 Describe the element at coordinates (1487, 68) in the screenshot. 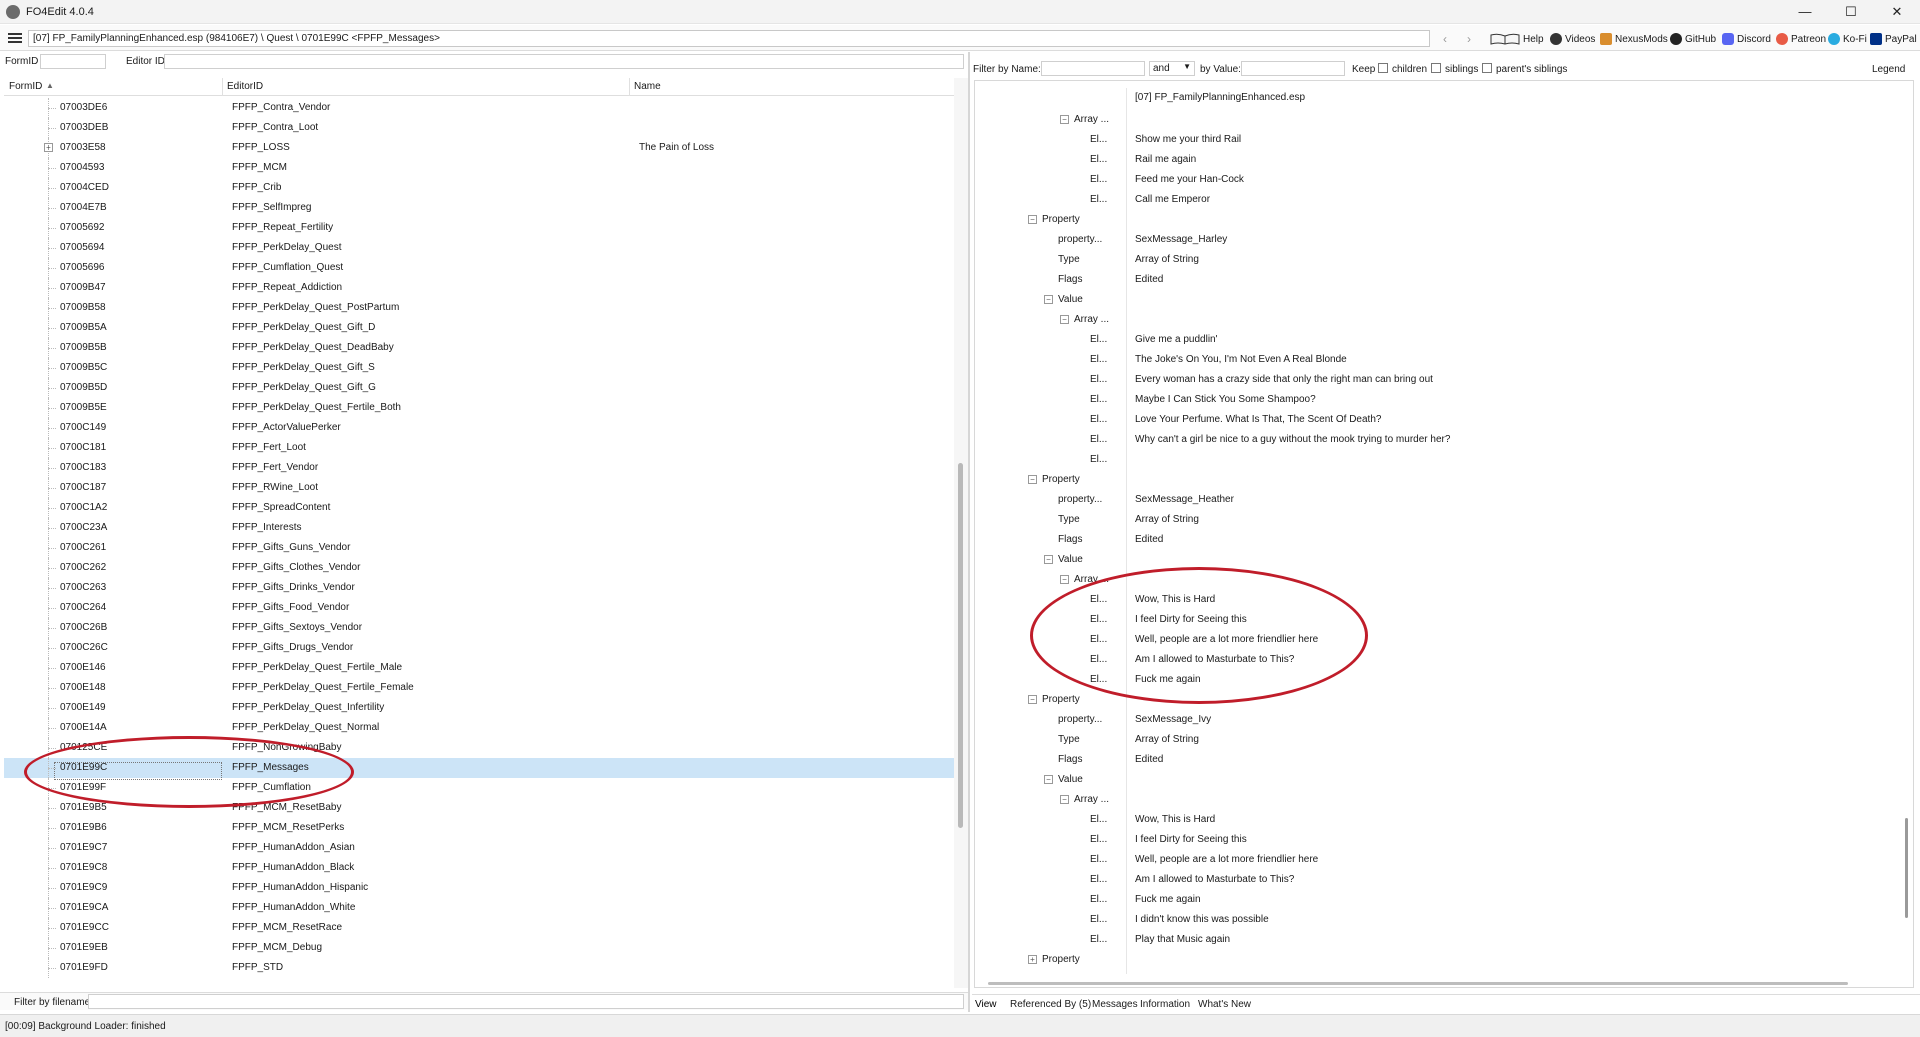

I see `parents-siblings-checkbox` at that location.